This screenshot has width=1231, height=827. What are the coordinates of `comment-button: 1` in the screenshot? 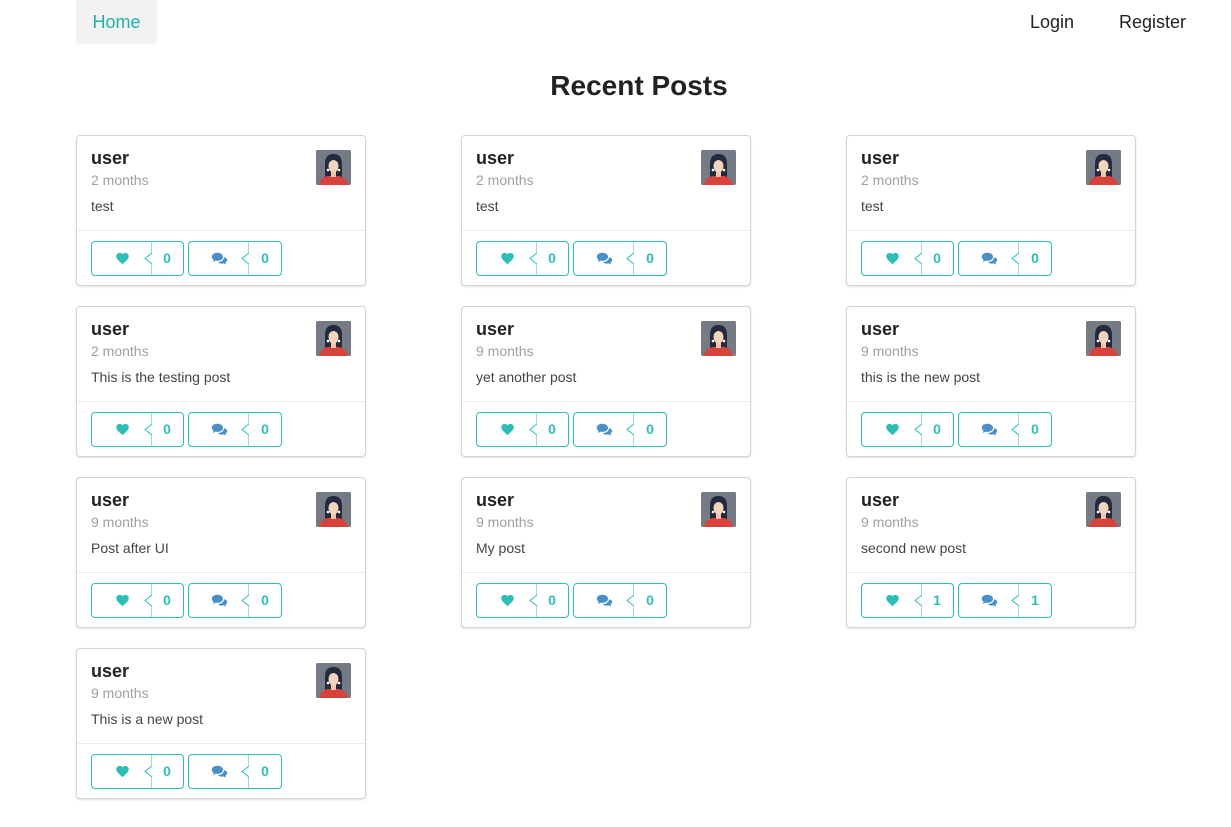 It's located at (1005, 600).